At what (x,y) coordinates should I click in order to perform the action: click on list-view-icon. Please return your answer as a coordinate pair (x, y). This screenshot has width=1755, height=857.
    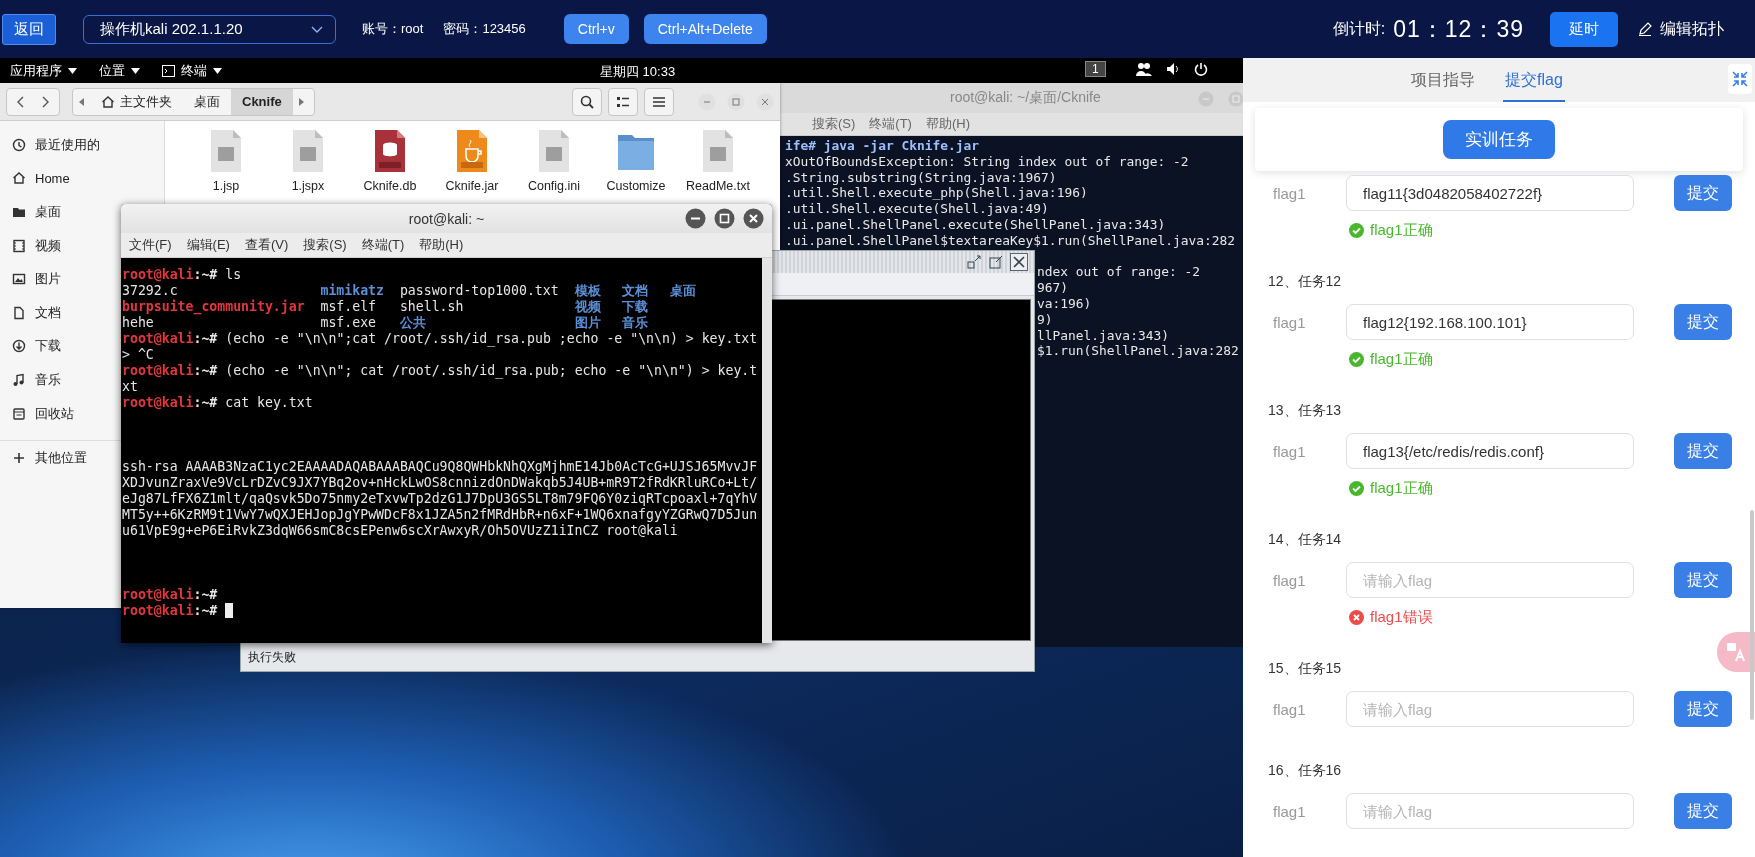
    Looking at the image, I should click on (623, 101).